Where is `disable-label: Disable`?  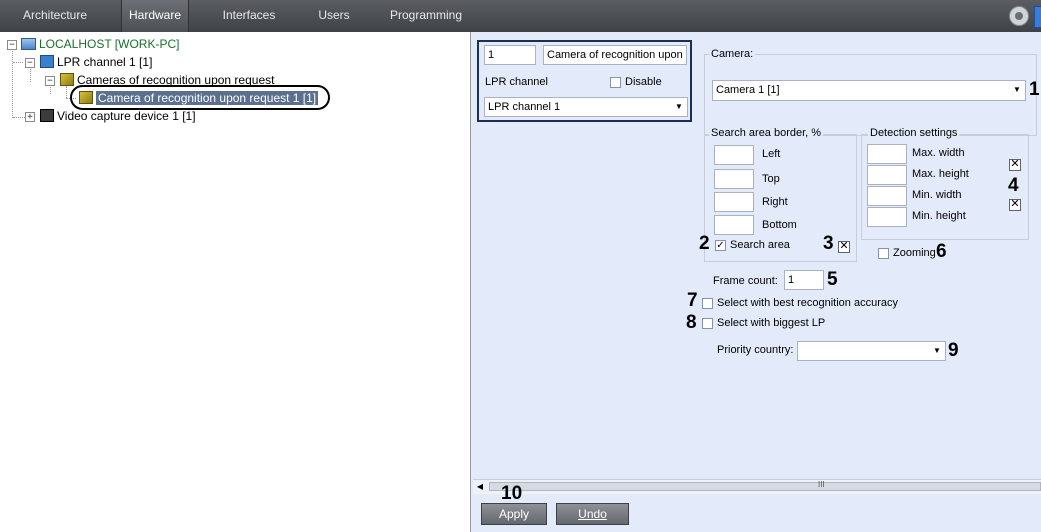 disable-label: Disable is located at coordinates (643, 82).